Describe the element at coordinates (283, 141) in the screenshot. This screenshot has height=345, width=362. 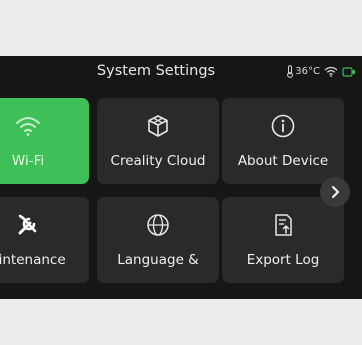
I see `tile-about-device: About Device` at that location.